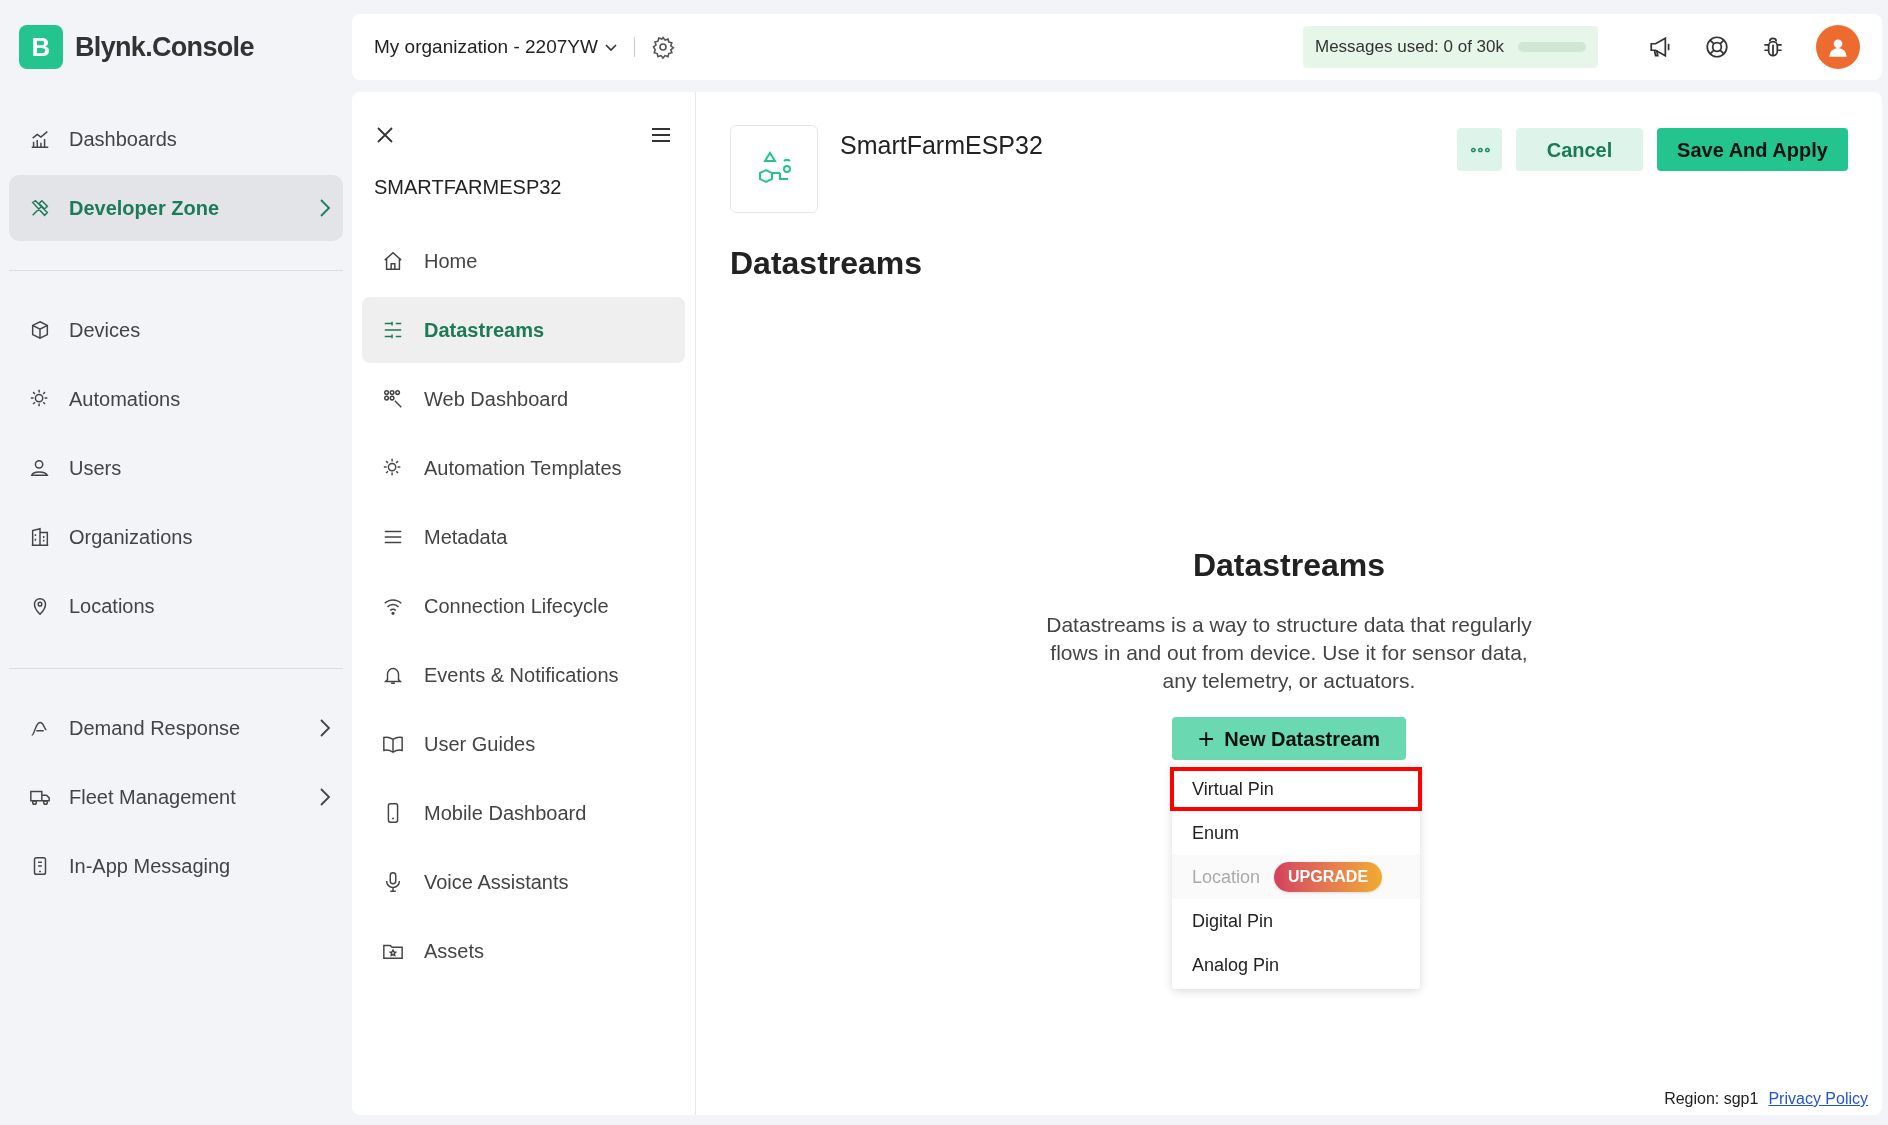  What do you see at coordinates (523, 330) in the screenshot?
I see `template-menu-item: Datastreams` at bounding box center [523, 330].